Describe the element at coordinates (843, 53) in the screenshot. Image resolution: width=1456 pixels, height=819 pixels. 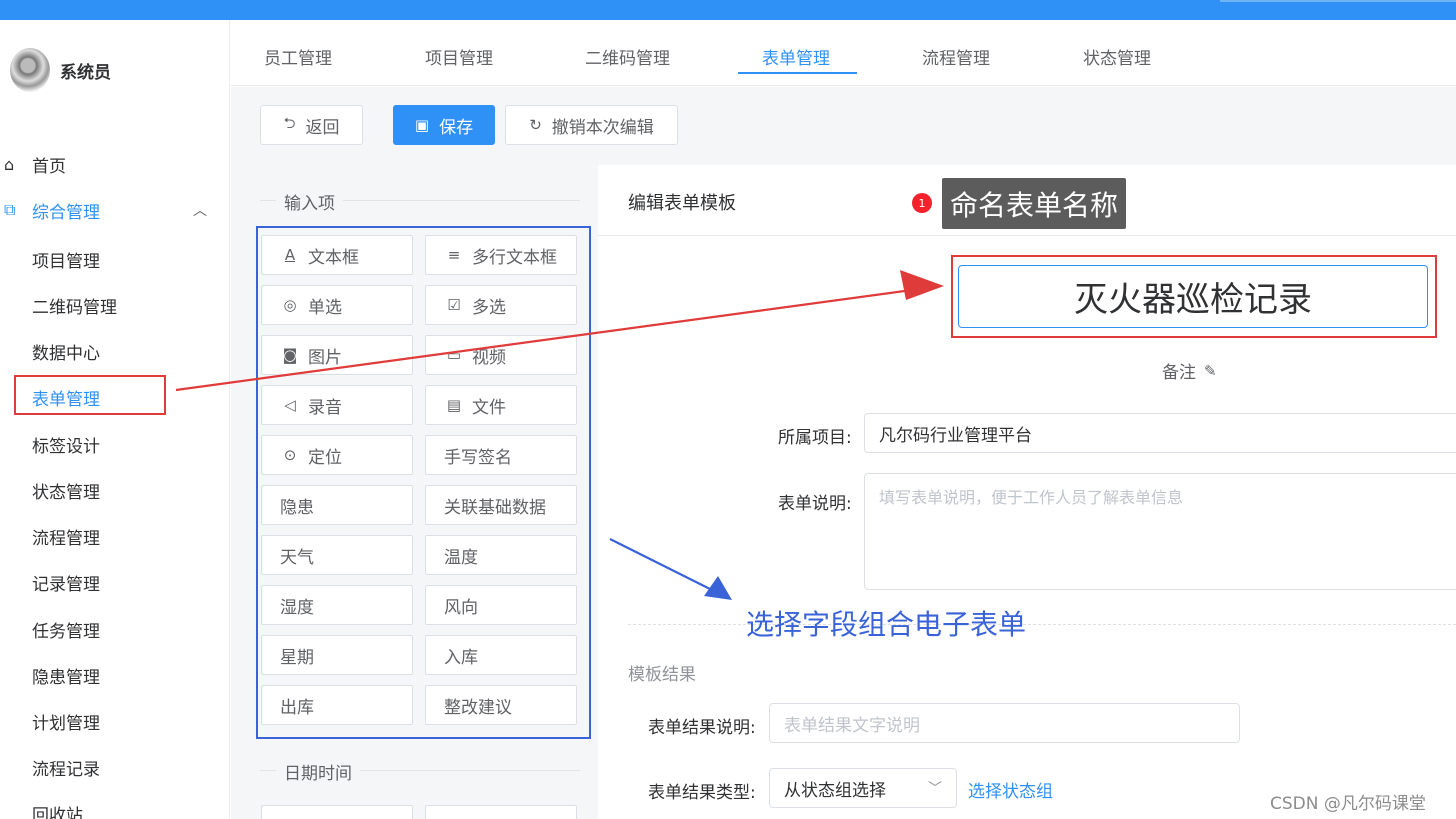
I see `top-tabs` at that location.